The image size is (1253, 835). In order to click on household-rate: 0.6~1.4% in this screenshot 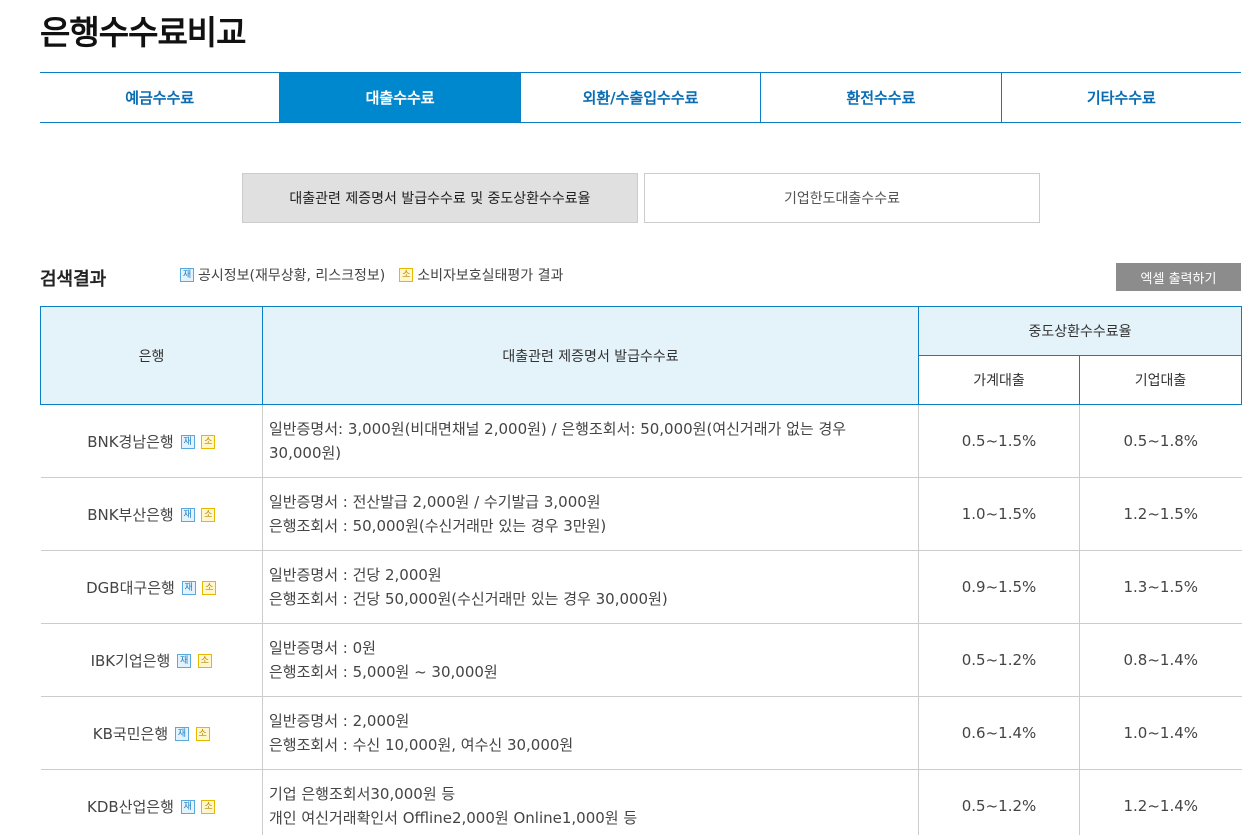, I will do `click(999, 733)`.